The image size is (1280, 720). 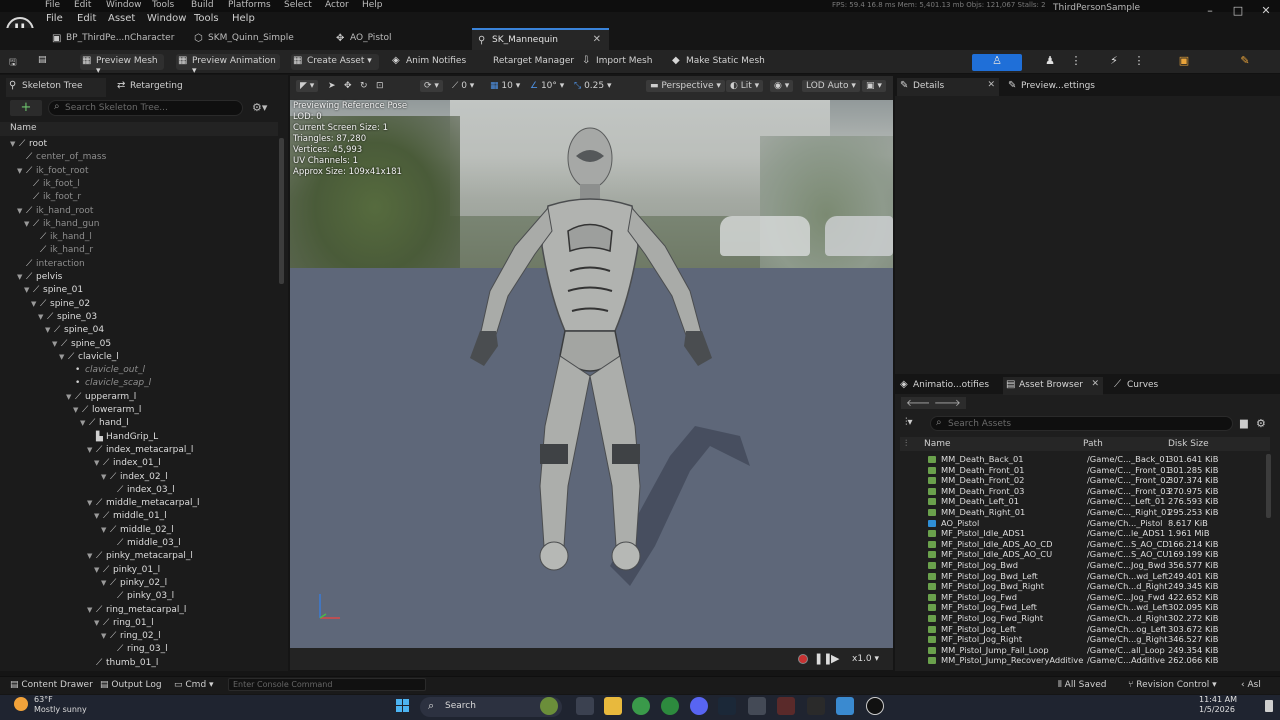 What do you see at coordinates (549, 706) in the screenshot?
I see `widgets-icon` at bounding box center [549, 706].